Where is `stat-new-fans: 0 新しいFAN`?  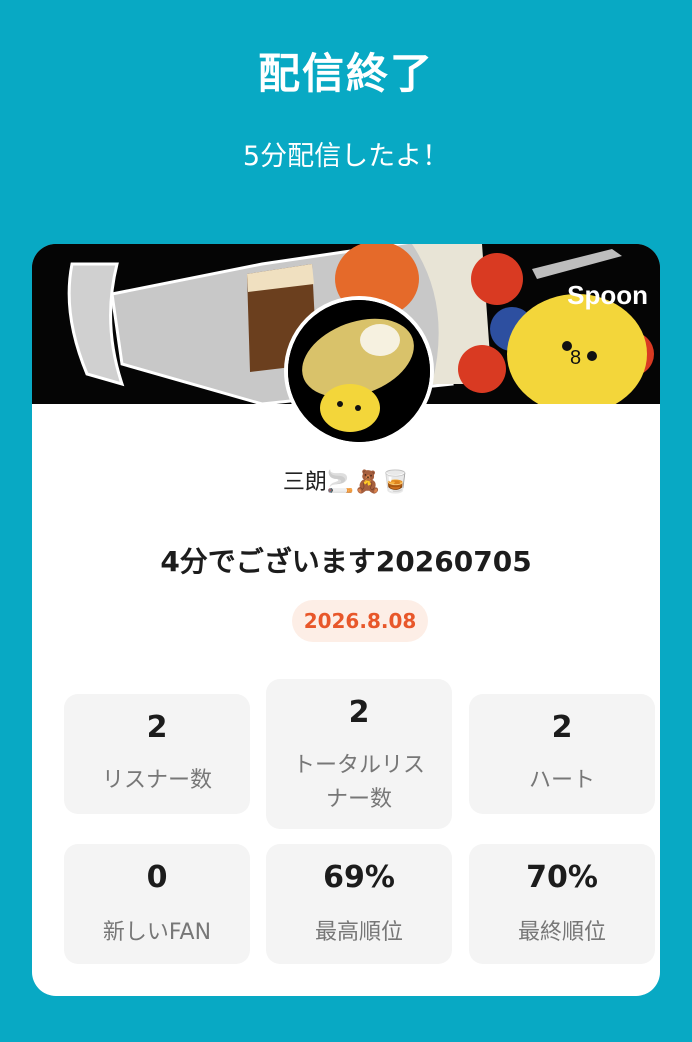 stat-new-fans: 0 新しいFAN is located at coordinates (157, 904).